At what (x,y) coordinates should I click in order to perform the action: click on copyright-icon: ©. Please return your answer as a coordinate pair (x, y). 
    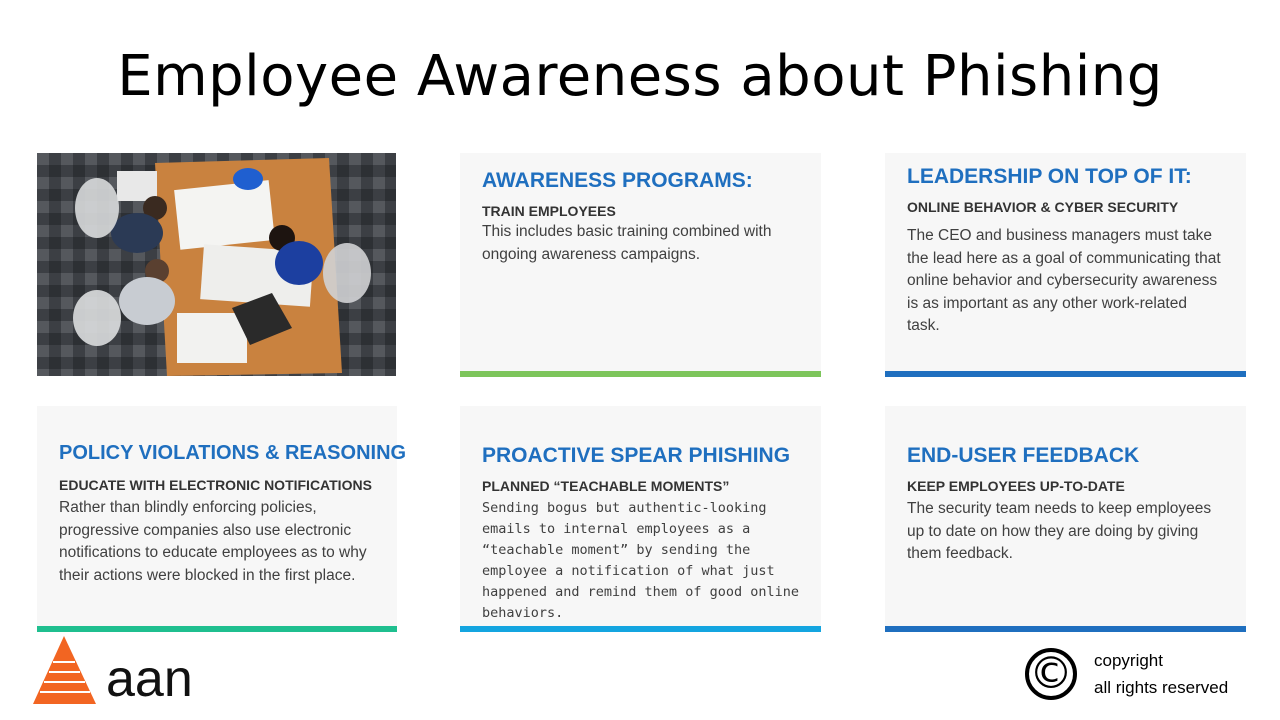
    Looking at the image, I should click on (1051, 674).